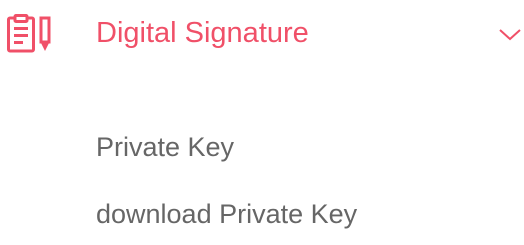  What do you see at coordinates (165, 147) in the screenshot?
I see `menu-item-private-key: Private Key` at bounding box center [165, 147].